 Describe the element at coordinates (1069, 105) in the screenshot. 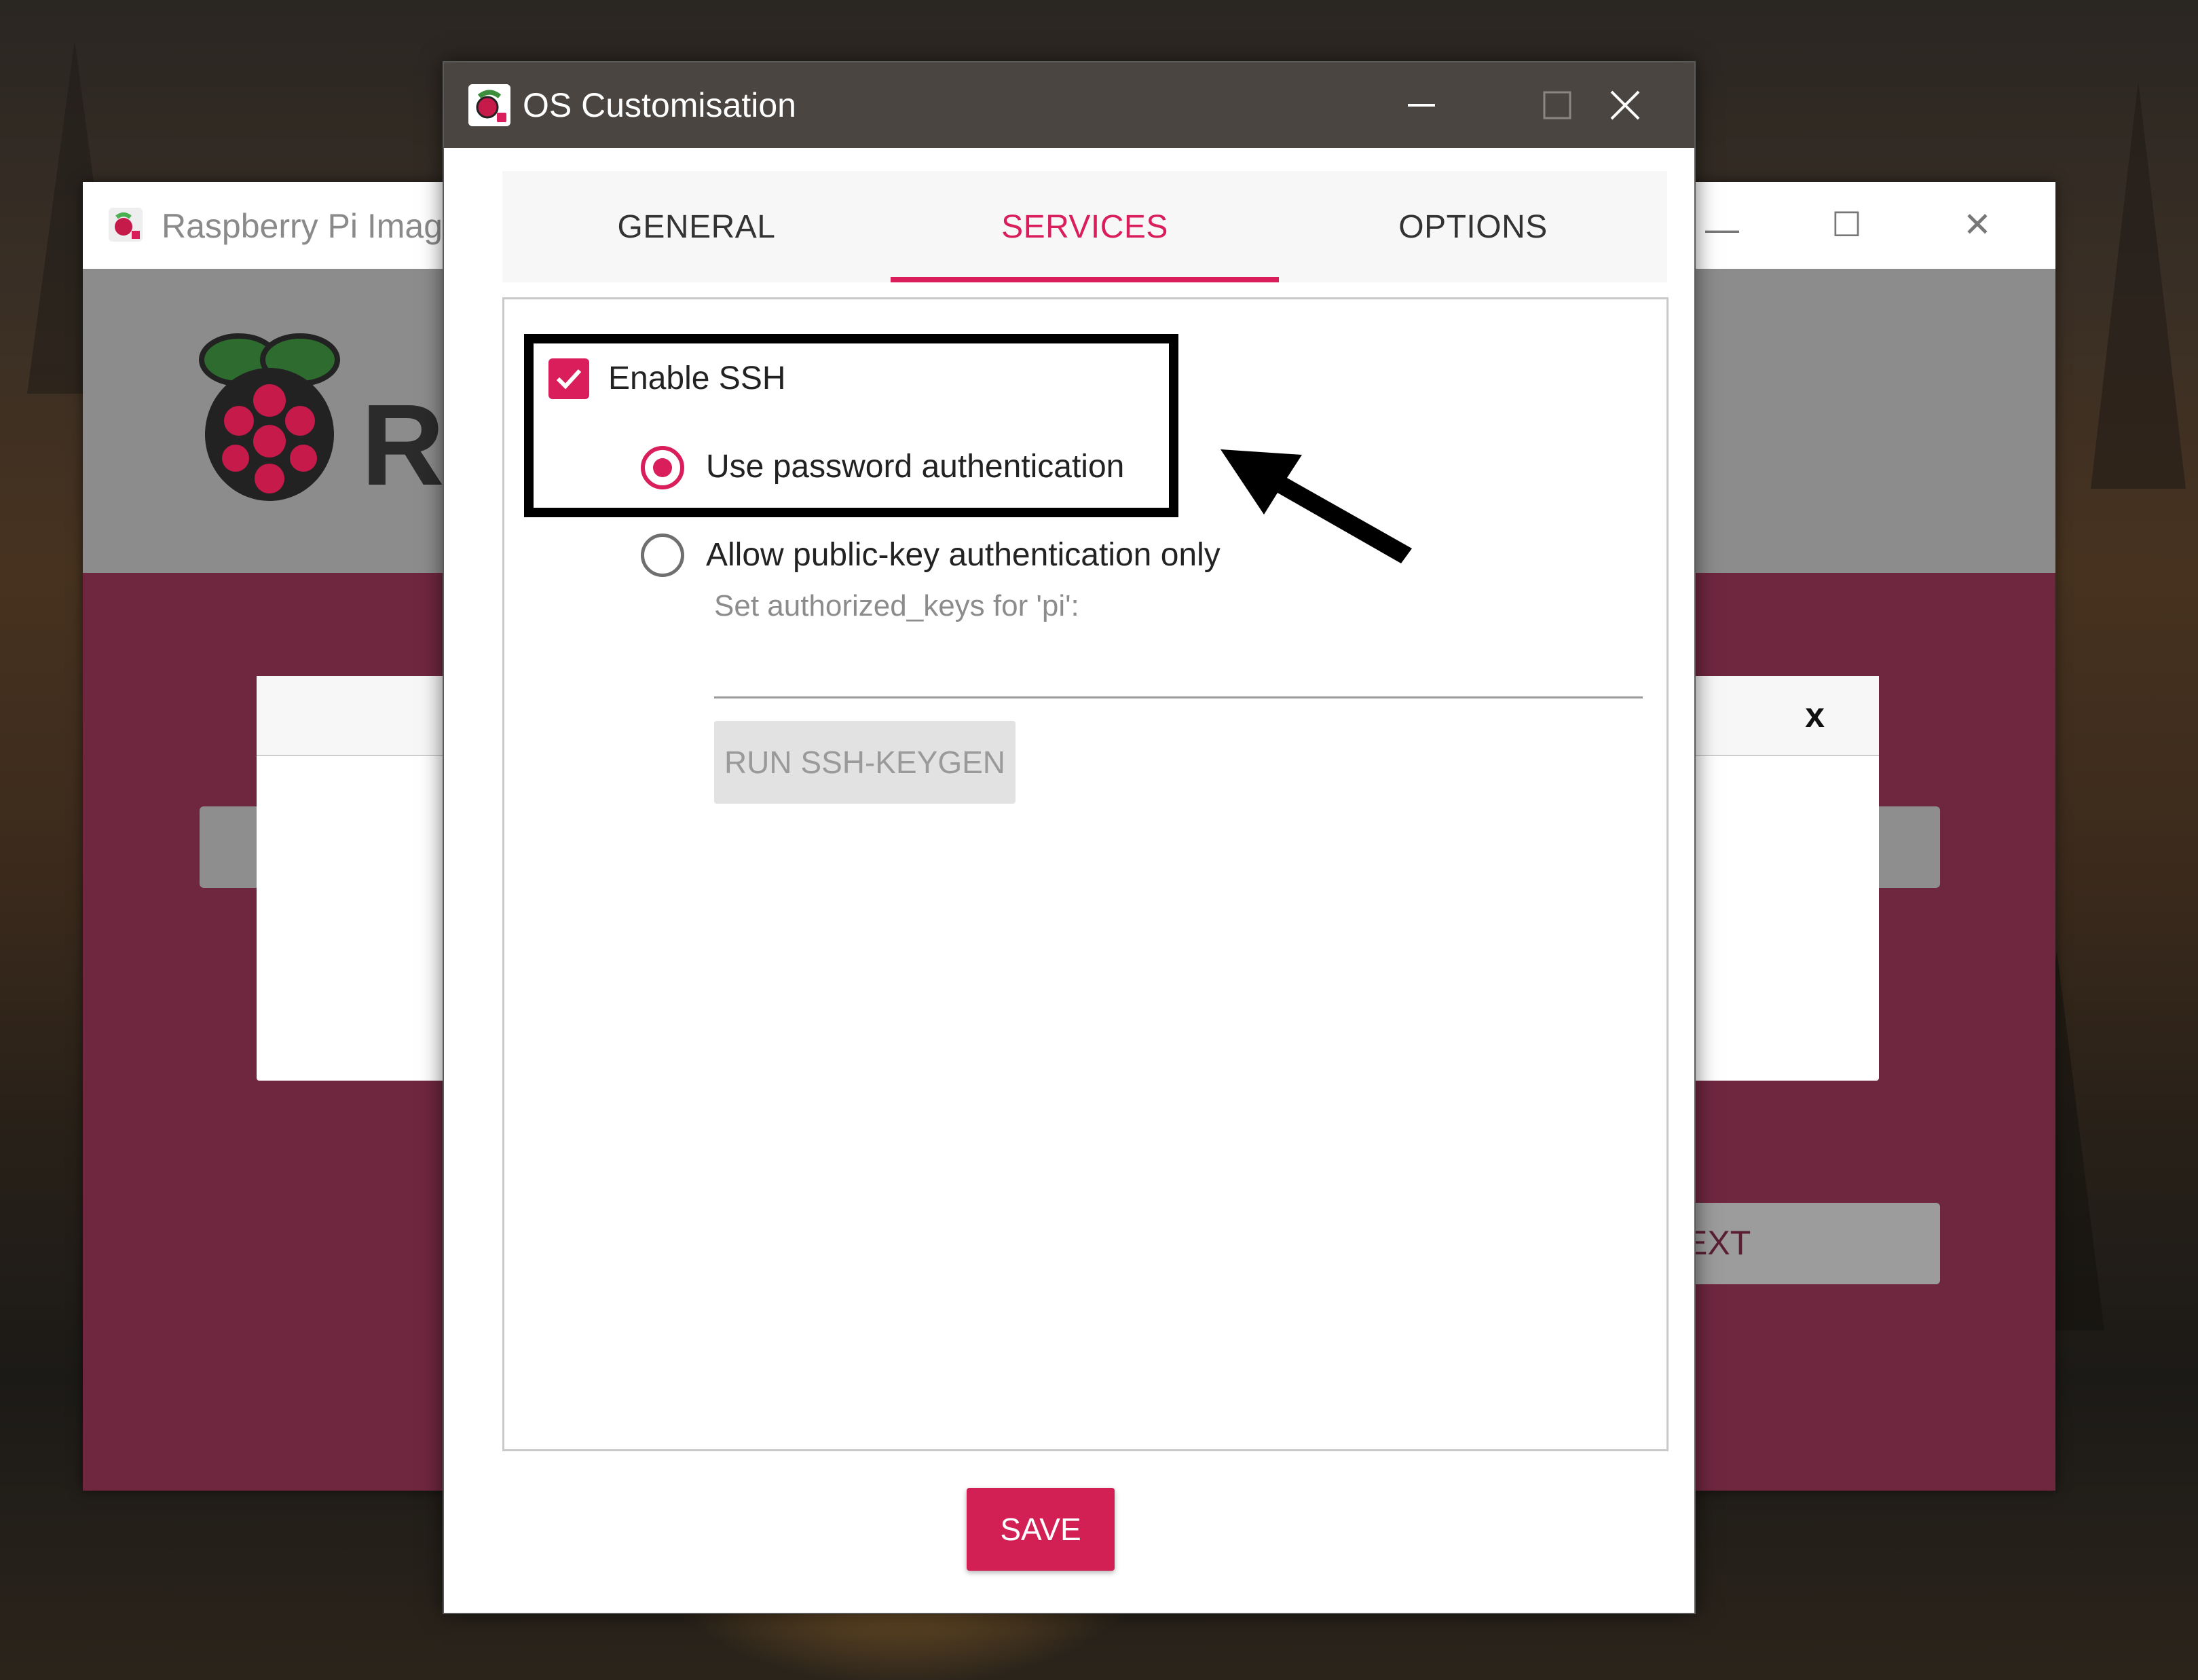

I see `dialog-titlebar: OS Customisation` at that location.